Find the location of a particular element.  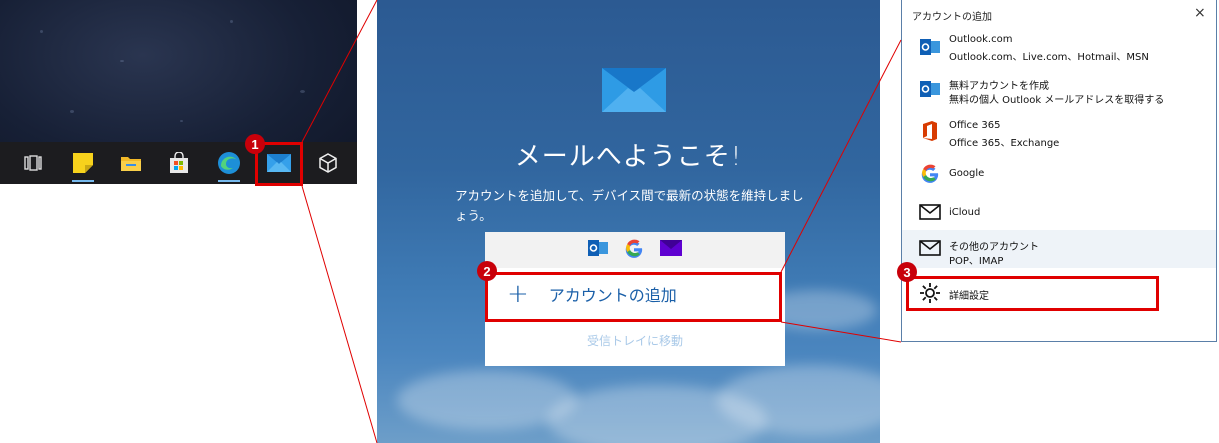

step-badge-2: 2 is located at coordinates (487, 271).